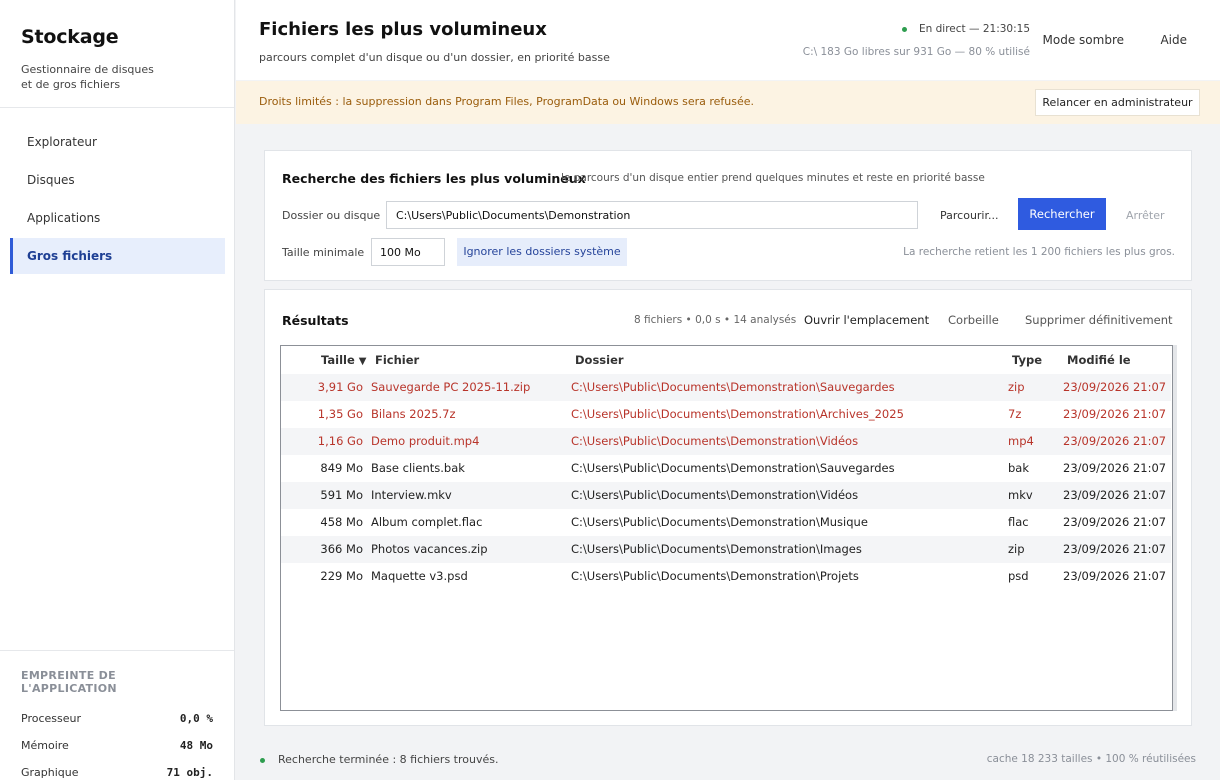 The image size is (1220, 780). Describe the element at coordinates (117, 718) in the screenshot. I see `footprint-row-cpu: Processeur 0,0 %` at that location.